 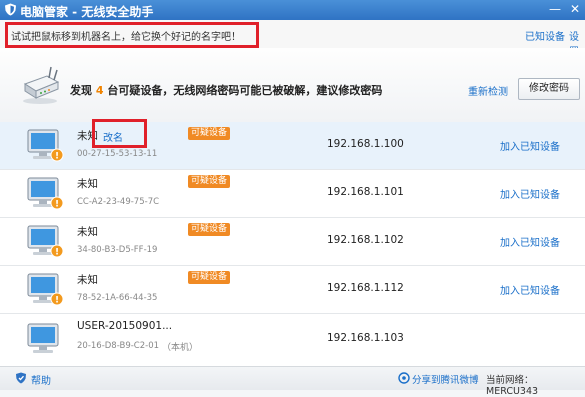 I want to click on computer-icon, so click(x=43, y=338).